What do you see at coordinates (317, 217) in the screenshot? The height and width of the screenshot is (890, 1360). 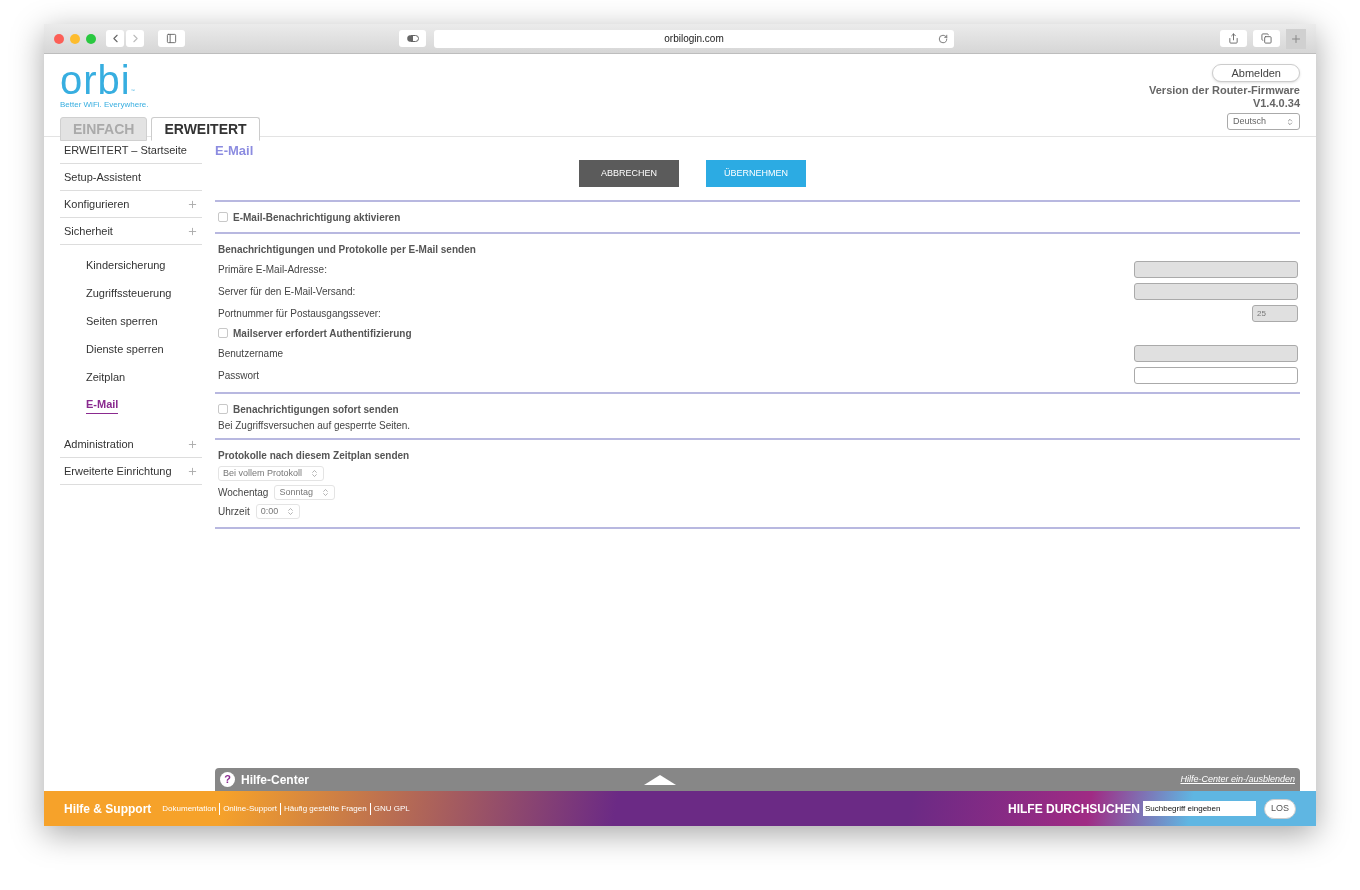 I see `checkbox-label: E-Mail-Benachrichtigung aktivieren` at bounding box center [317, 217].